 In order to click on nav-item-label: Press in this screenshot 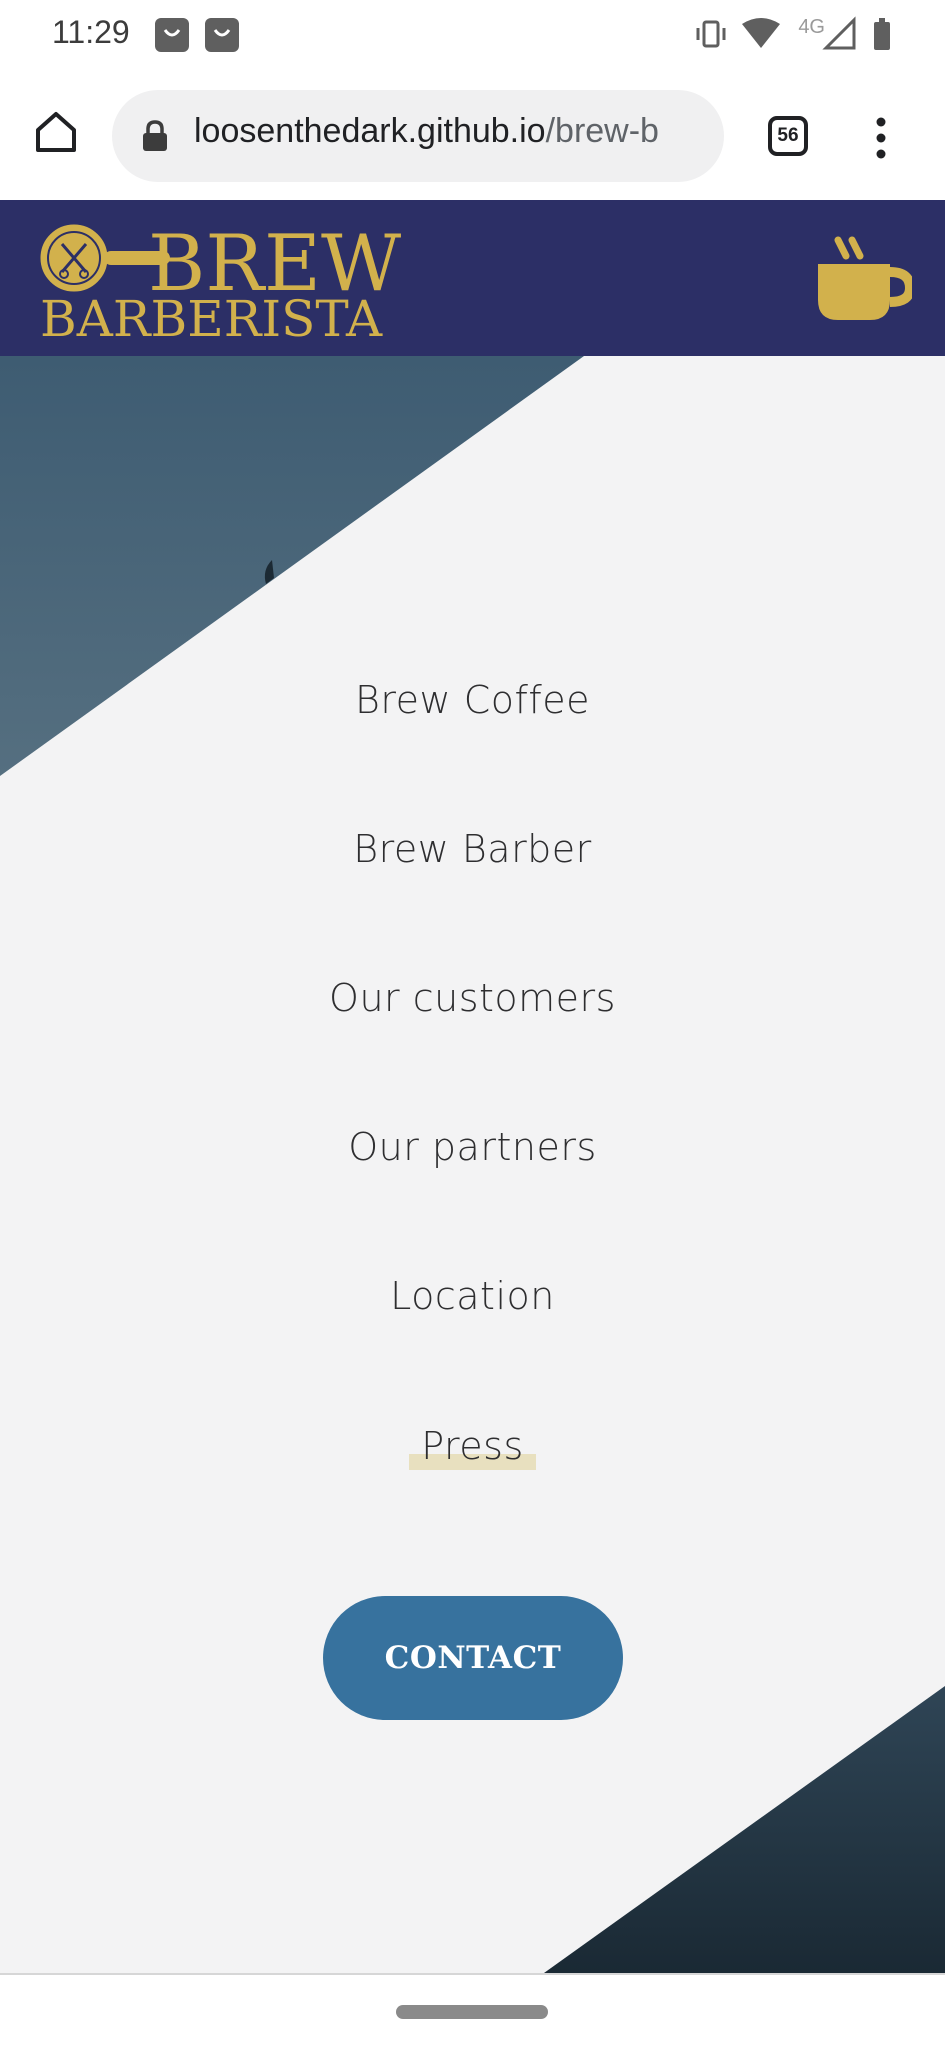, I will do `click(472, 1447)`.